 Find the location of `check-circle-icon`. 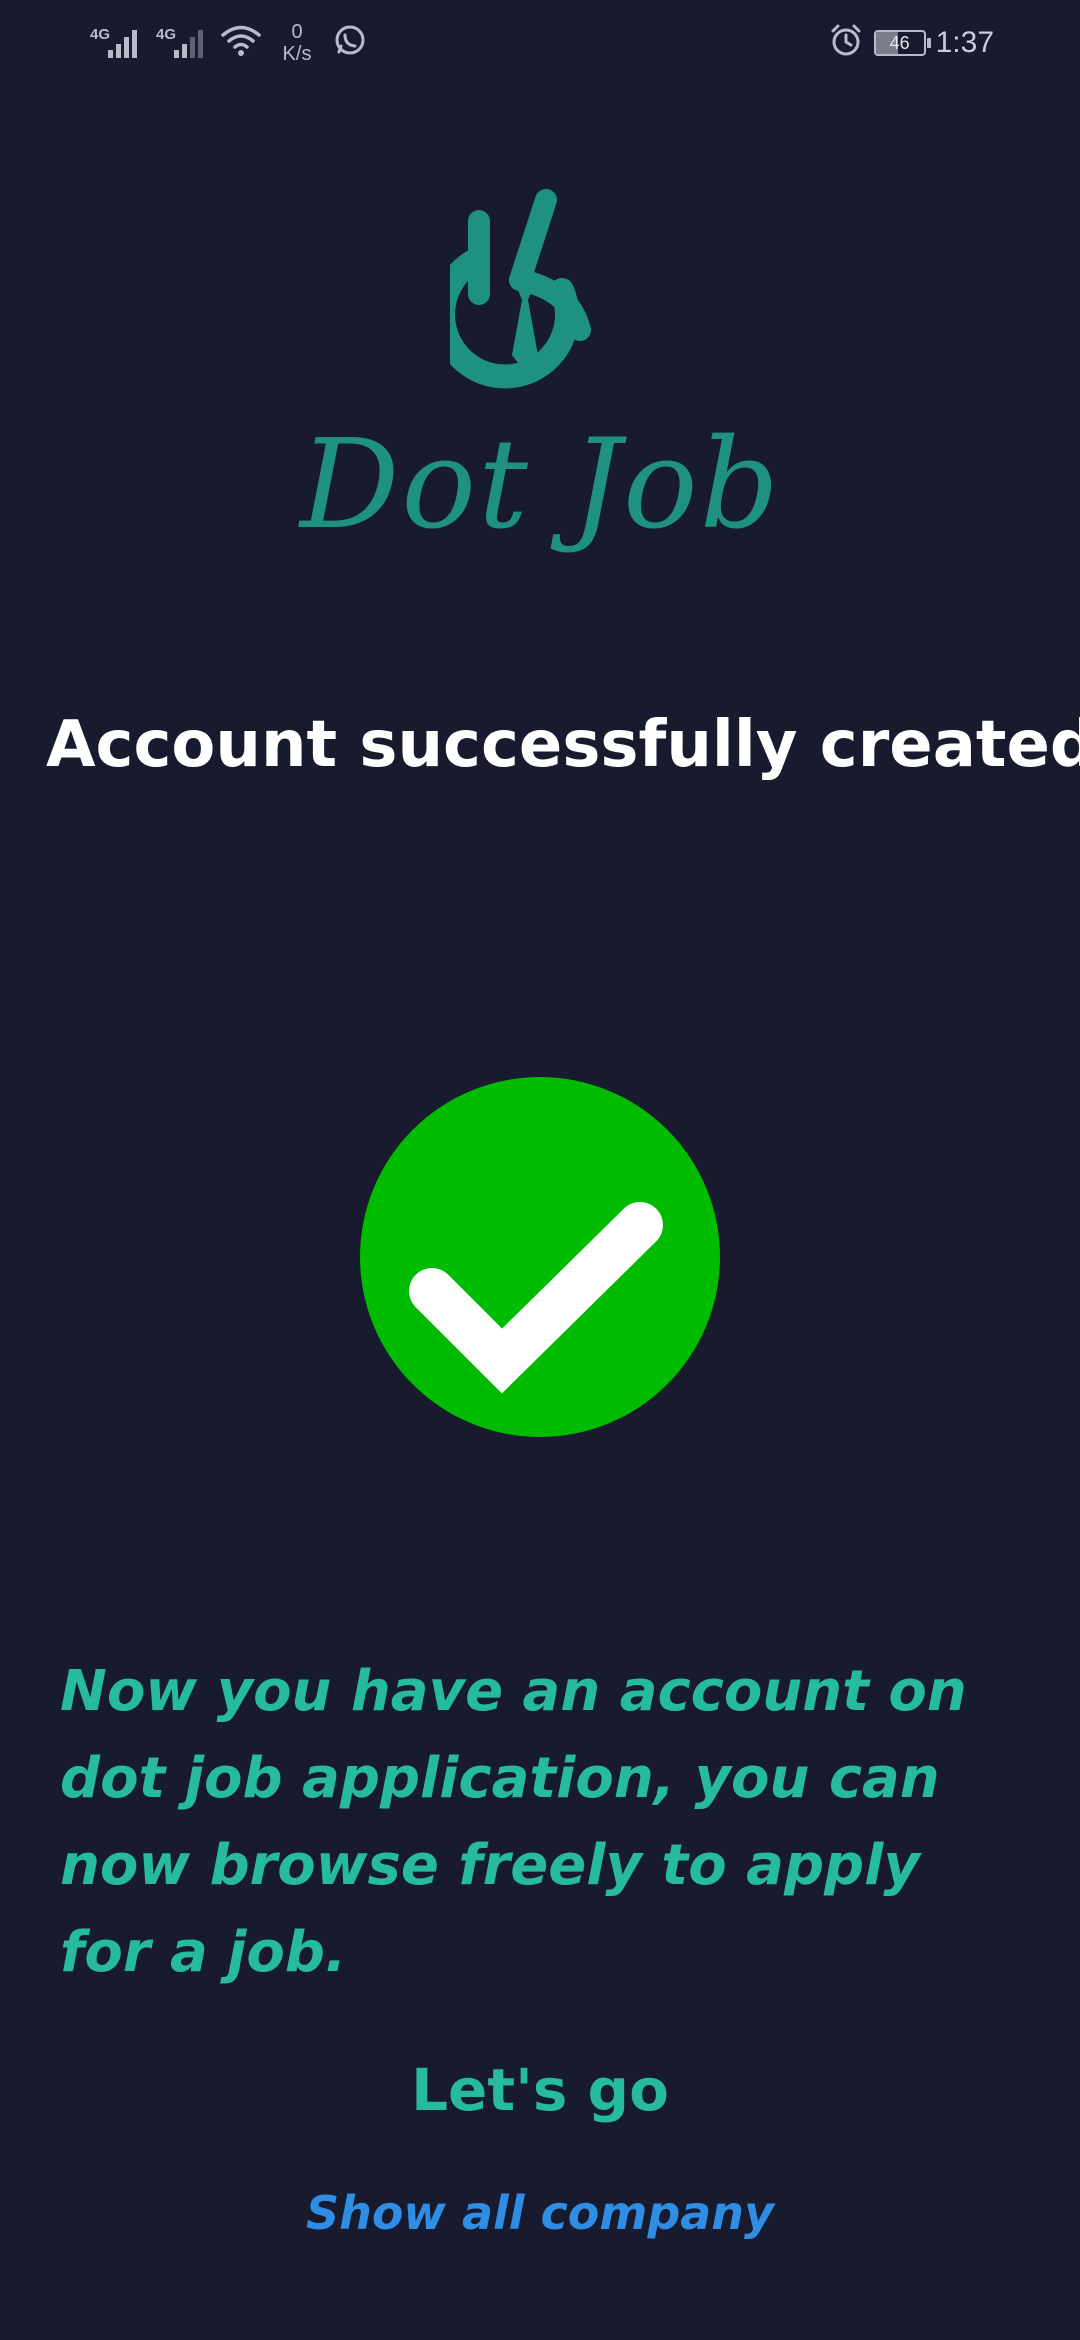

check-circle-icon is located at coordinates (540, 1257).